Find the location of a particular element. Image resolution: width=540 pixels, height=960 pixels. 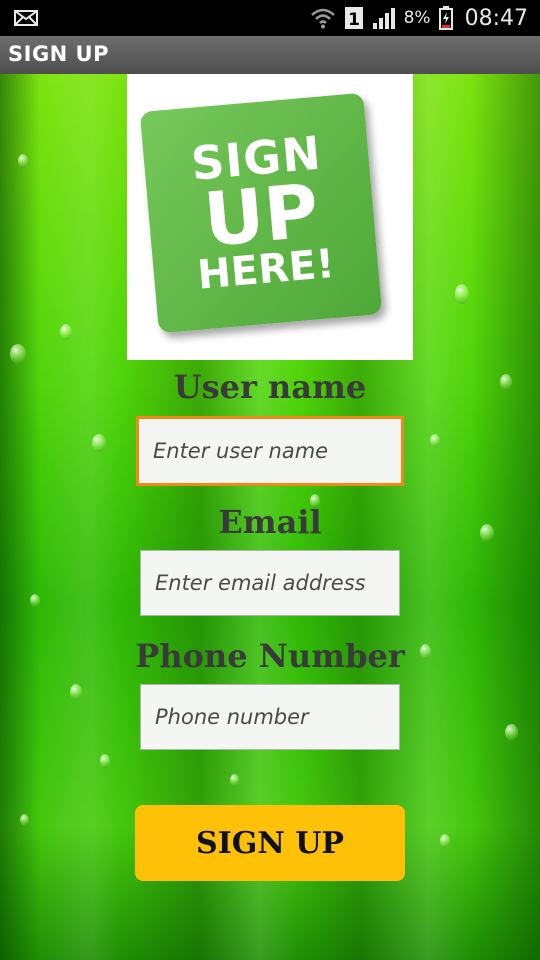

sign-up-here-badge: SIGN UP HERE! is located at coordinates (261, 213).